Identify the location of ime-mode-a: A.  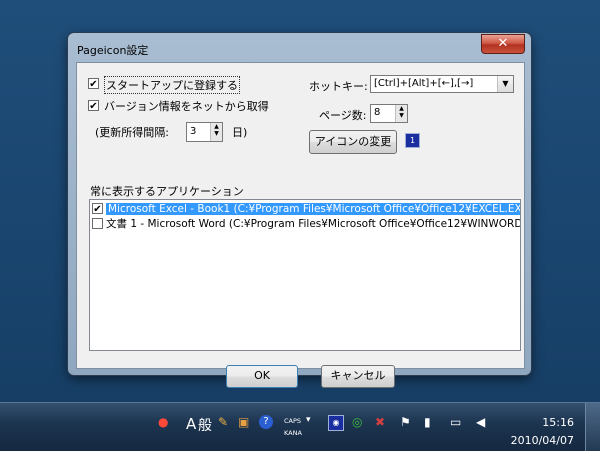
(191, 424).